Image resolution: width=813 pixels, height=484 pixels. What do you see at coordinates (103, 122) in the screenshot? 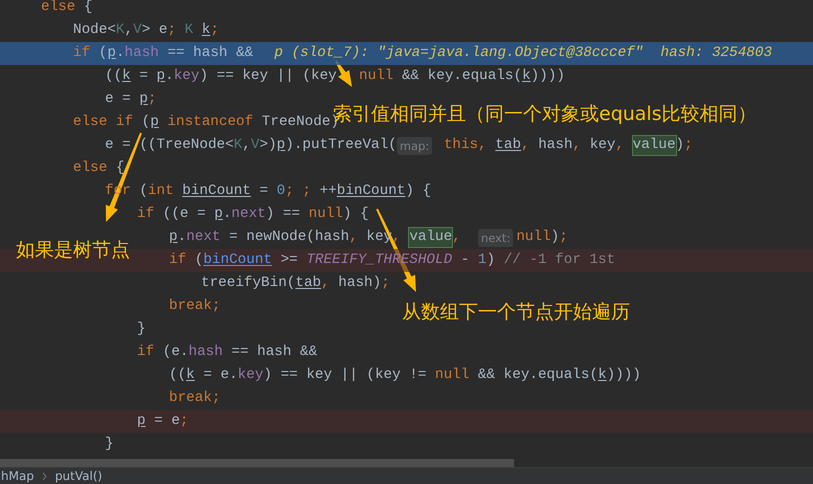
I see `keyword: else if` at bounding box center [103, 122].